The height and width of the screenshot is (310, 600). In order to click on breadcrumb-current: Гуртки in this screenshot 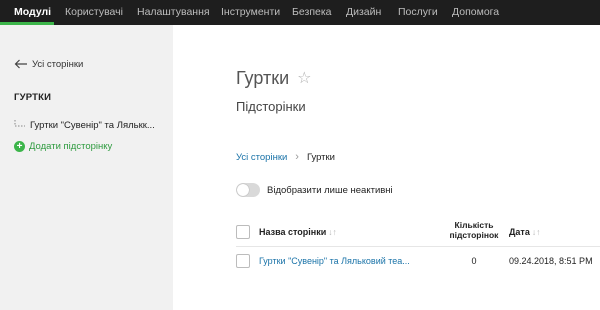, I will do `click(320, 157)`.